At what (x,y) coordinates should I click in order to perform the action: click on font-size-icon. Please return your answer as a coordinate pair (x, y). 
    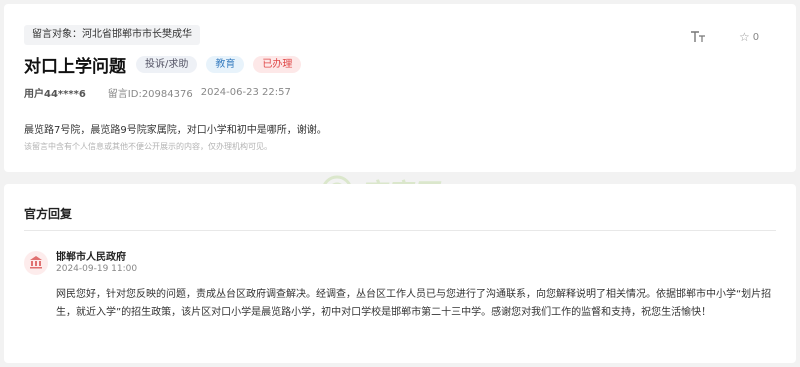
    Looking at the image, I should click on (698, 39).